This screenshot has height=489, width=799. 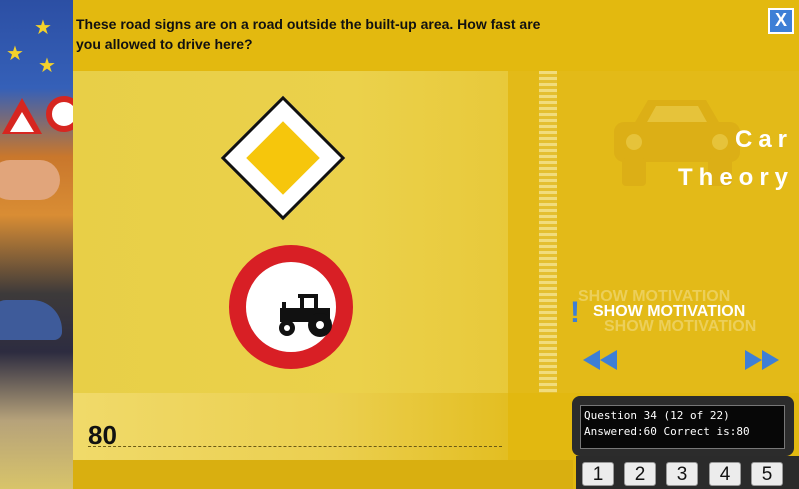 What do you see at coordinates (323, 474) in the screenshot?
I see `bottom-strip` at bounding box center [323, 474].